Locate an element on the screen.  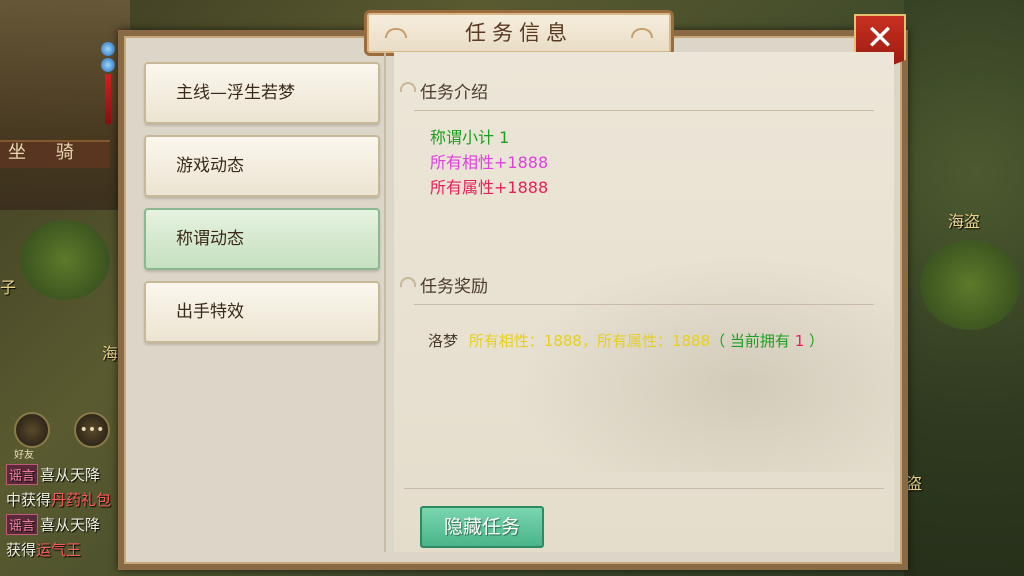
owned-count: 1 is located at coordinates (799, 341).